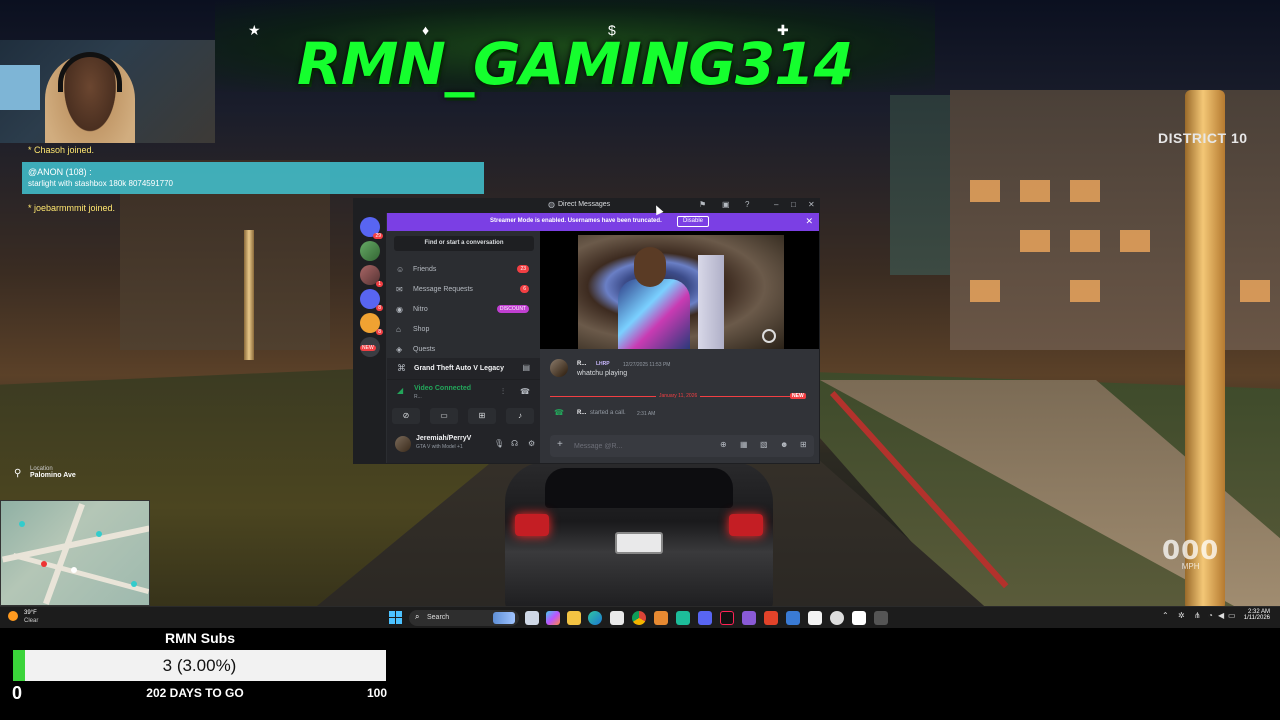  What do you see at coordinates (464, 243) in the screenshot?
I see `dm-search-button: Find or start a conversation` at bounding box center [464, 243].